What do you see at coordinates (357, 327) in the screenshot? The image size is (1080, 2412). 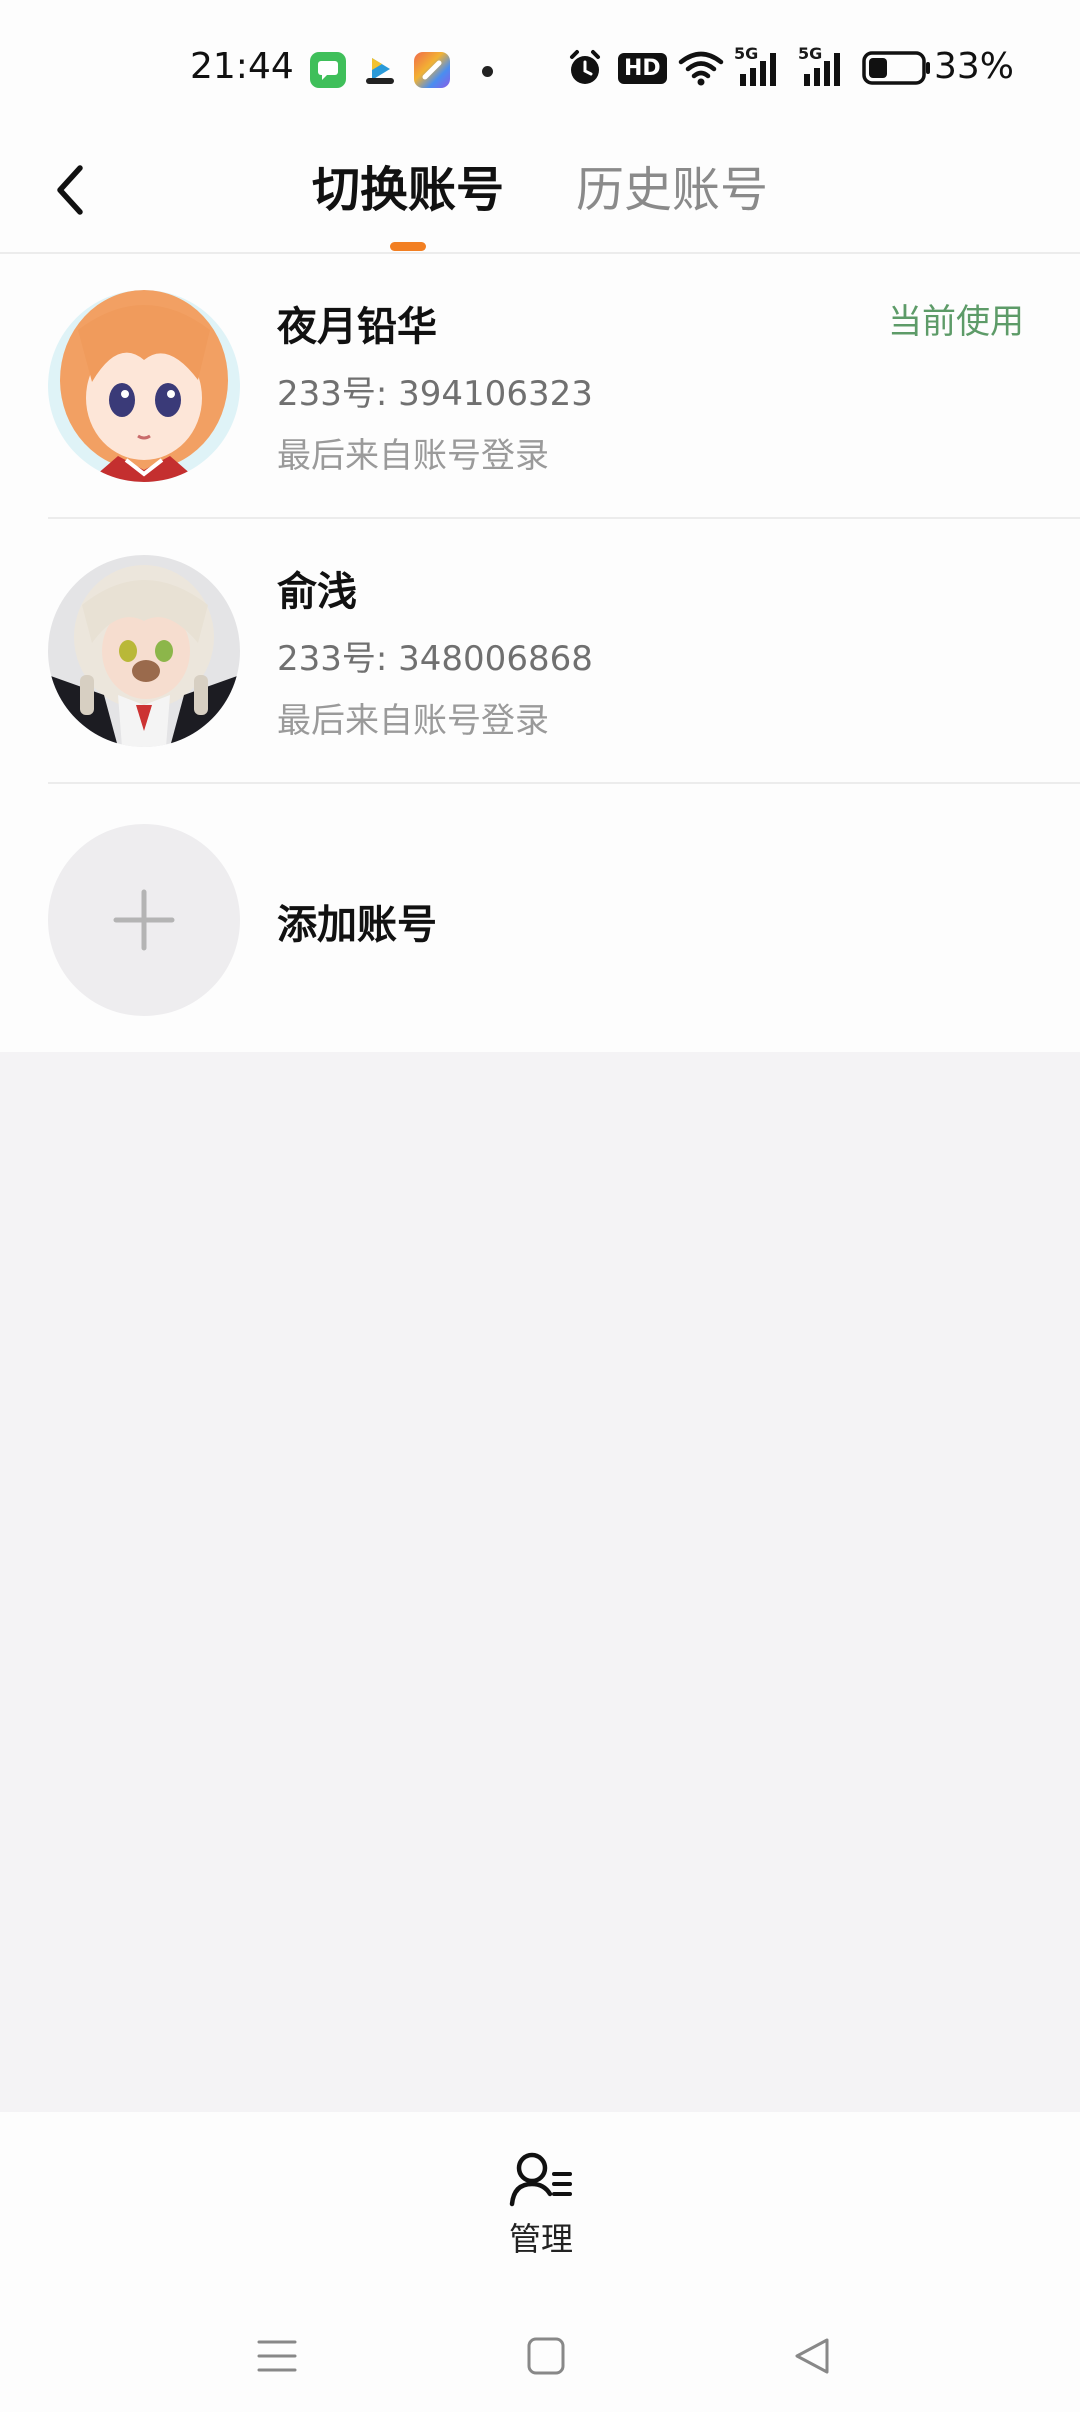 I see `account-name: 夜月铅华` at bounding box center [357, 327].